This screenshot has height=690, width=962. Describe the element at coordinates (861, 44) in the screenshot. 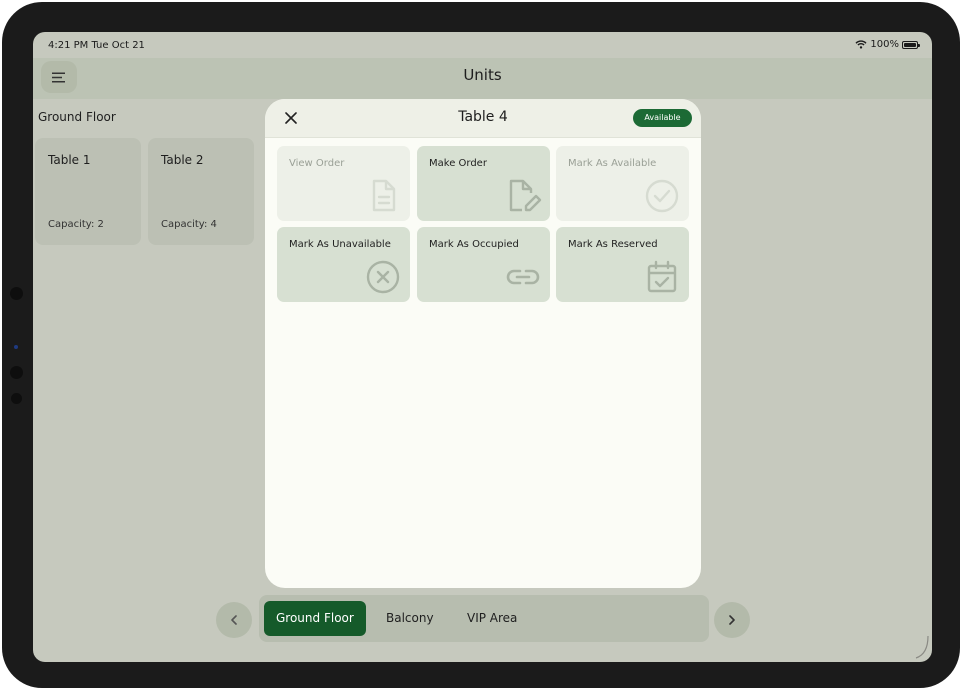

I see `wifi-icon` at that location.